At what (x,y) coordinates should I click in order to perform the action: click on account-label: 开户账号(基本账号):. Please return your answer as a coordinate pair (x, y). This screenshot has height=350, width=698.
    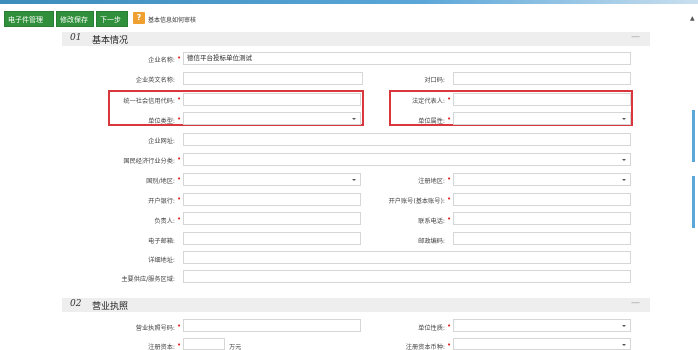
    Looking at the image, I should click on (416, 201).